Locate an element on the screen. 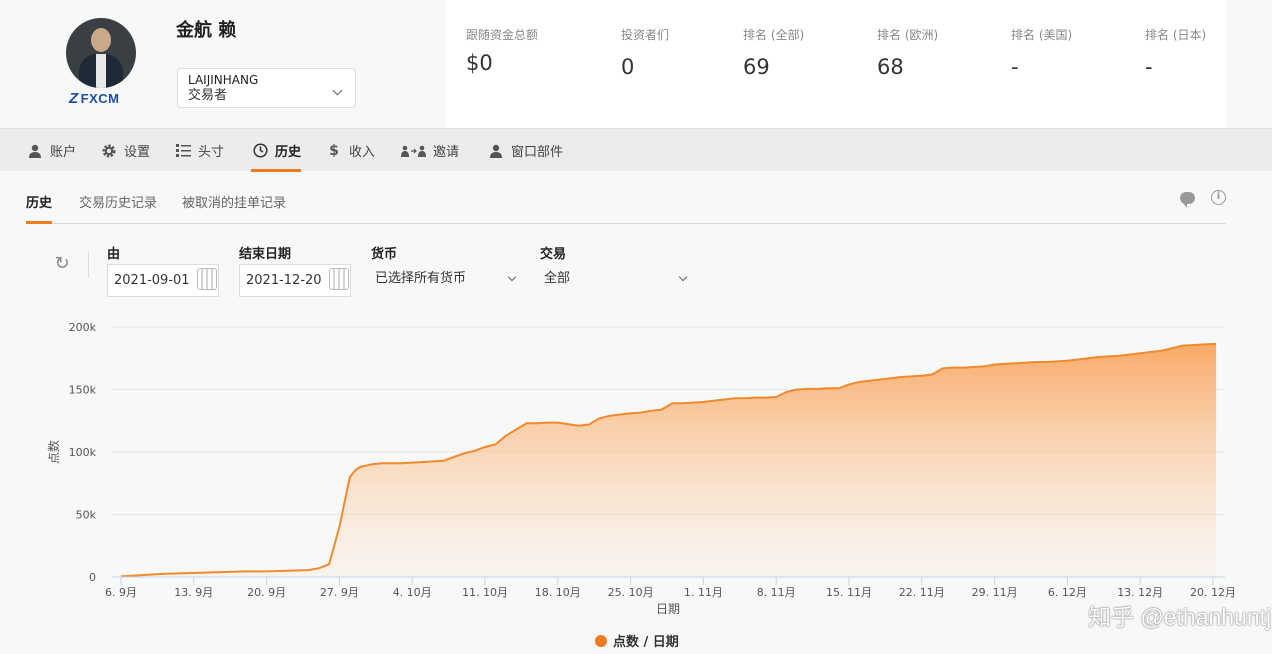  avatar-shirt is located at coordinates (101, 71).